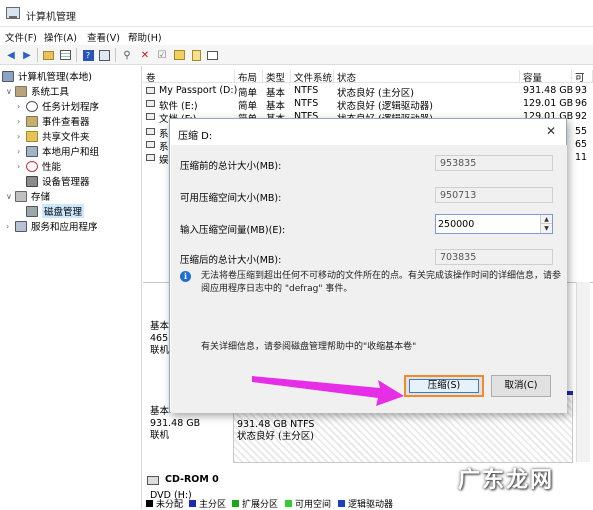 This screenshot has height=510, width=593. I want to click on col-type: 类型, so click(277, 77).